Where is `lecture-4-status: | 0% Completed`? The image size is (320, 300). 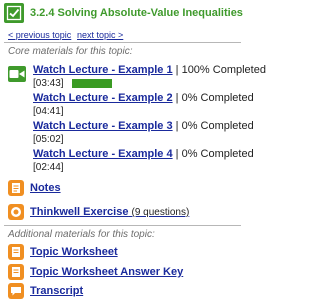 lecture-4-status: | 0% Completed is located at coordinates (214, 154).